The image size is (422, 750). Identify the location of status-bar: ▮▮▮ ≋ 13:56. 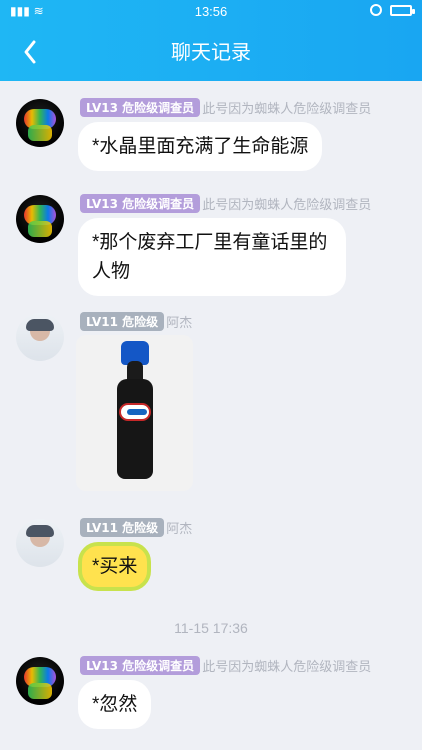
(211, 12).